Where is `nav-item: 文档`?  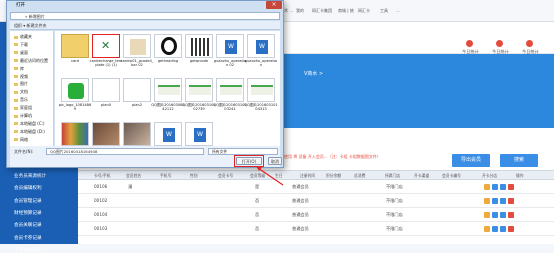
nav-item: 文档 is located at coordinates (21, 92).